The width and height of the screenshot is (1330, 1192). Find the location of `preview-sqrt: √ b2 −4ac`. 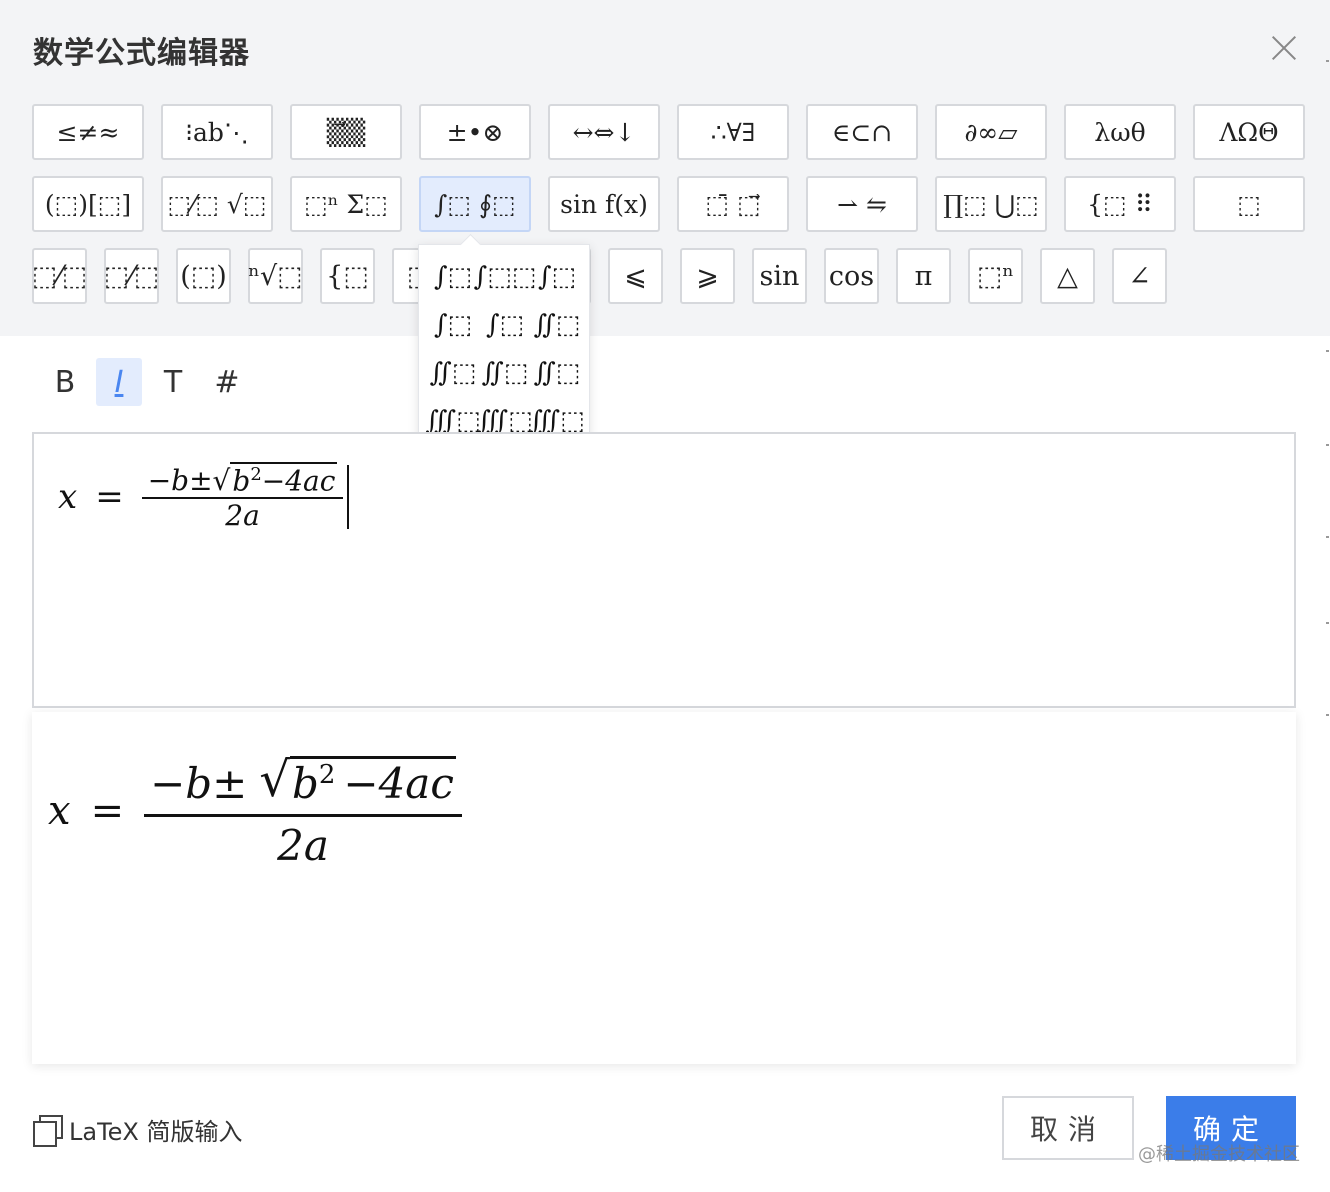

preview-sqrt: √ b2 −4ac is located at coordinates (357, 780).